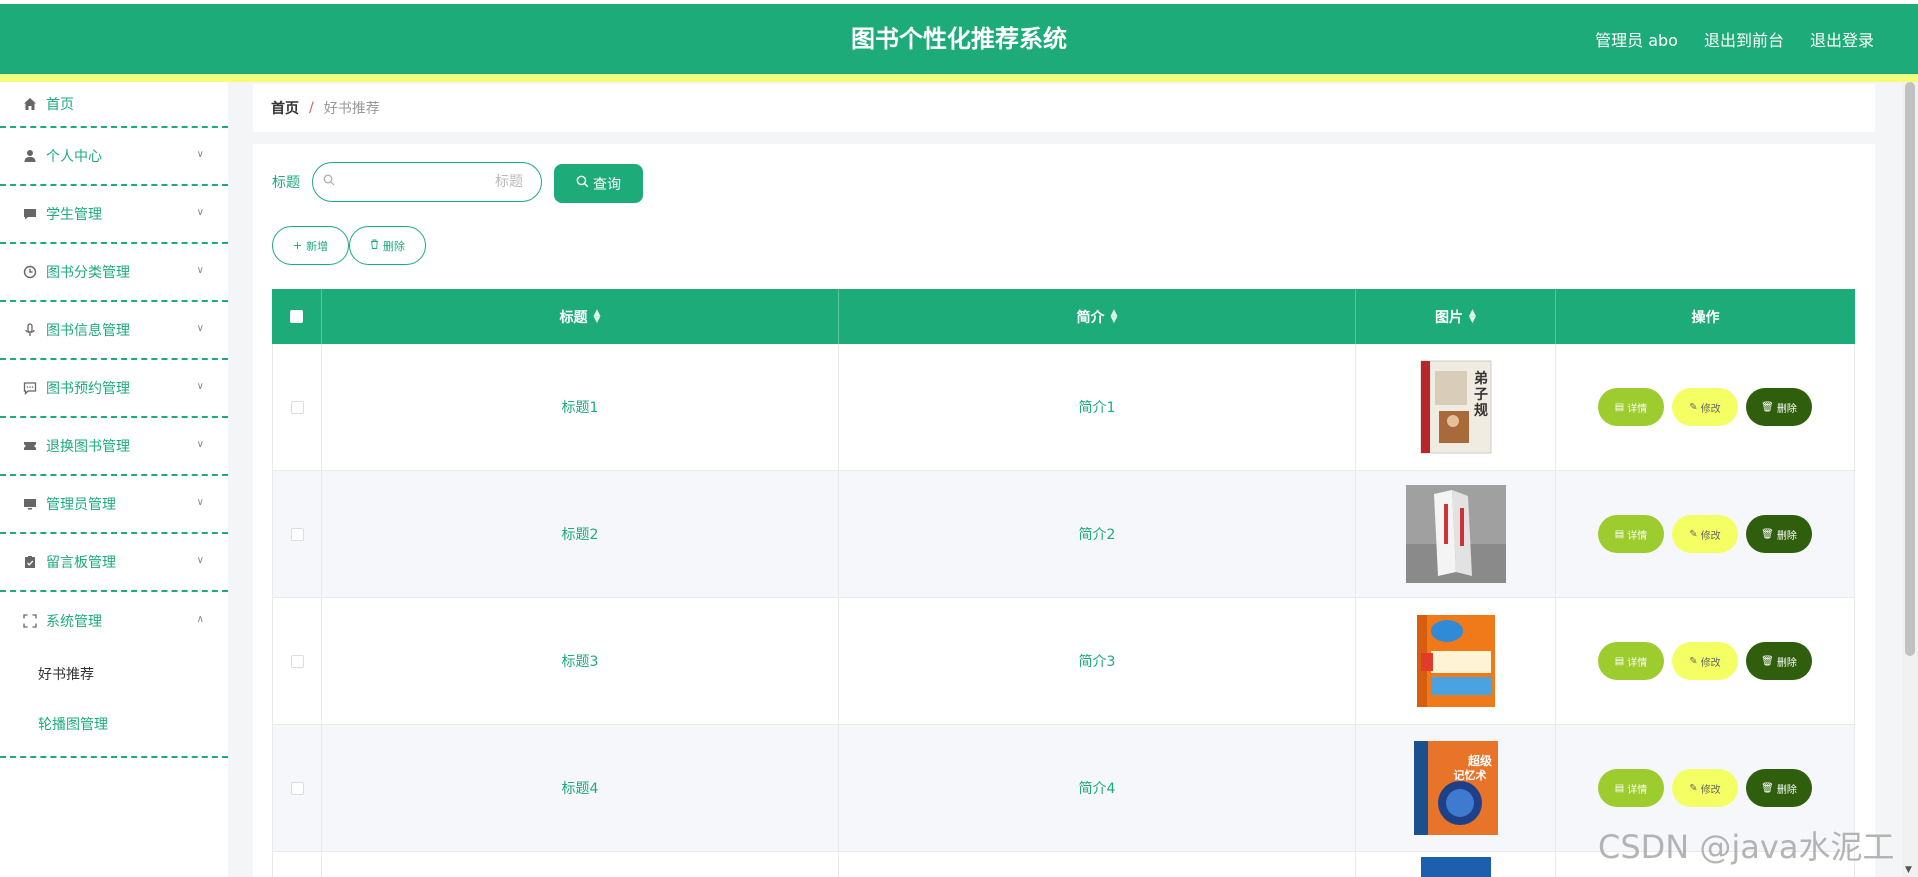 This screenshot has width=1918, height=877. Describe the element at coordinates (310, 245) in the screenshot. I see `add-button: + 新增` at that location.